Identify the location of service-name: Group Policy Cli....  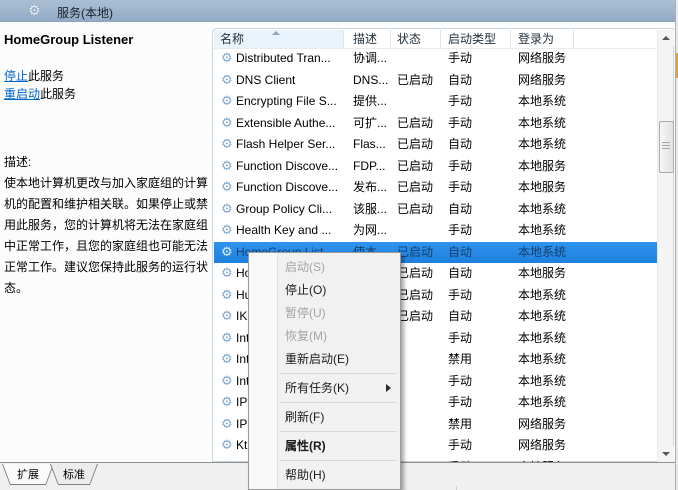
(284, 208).